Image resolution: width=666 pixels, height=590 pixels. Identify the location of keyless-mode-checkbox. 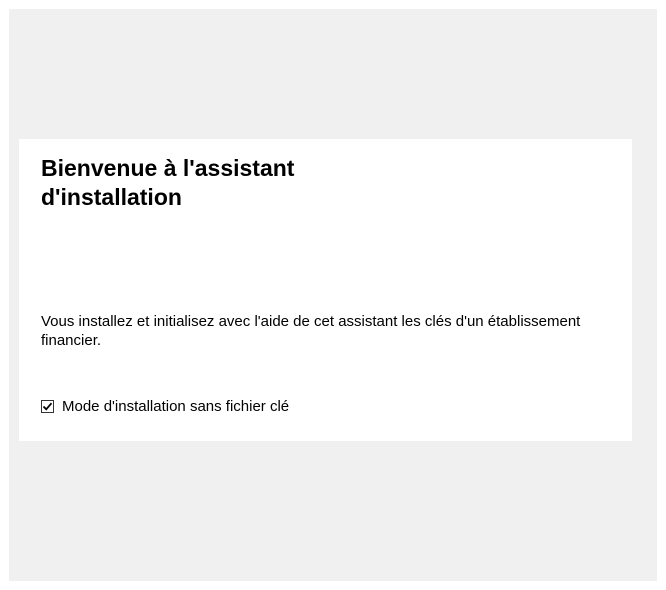
(47, 406).